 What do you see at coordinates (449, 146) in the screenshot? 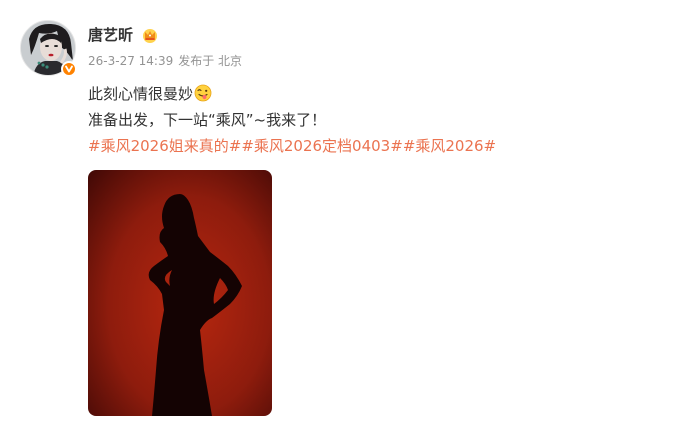
I see `hashtag-link: #乘风2026#` at bounding box center [449, 146].